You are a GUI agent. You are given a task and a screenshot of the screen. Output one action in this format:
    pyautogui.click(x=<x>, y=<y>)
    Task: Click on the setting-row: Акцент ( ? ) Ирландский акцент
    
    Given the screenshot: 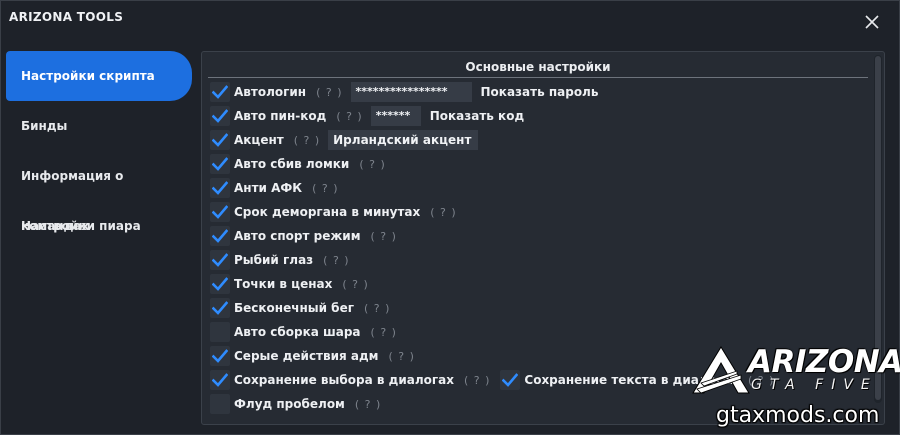 What is the action you would take?
    pyautogui.click(x=344, y=140)
    